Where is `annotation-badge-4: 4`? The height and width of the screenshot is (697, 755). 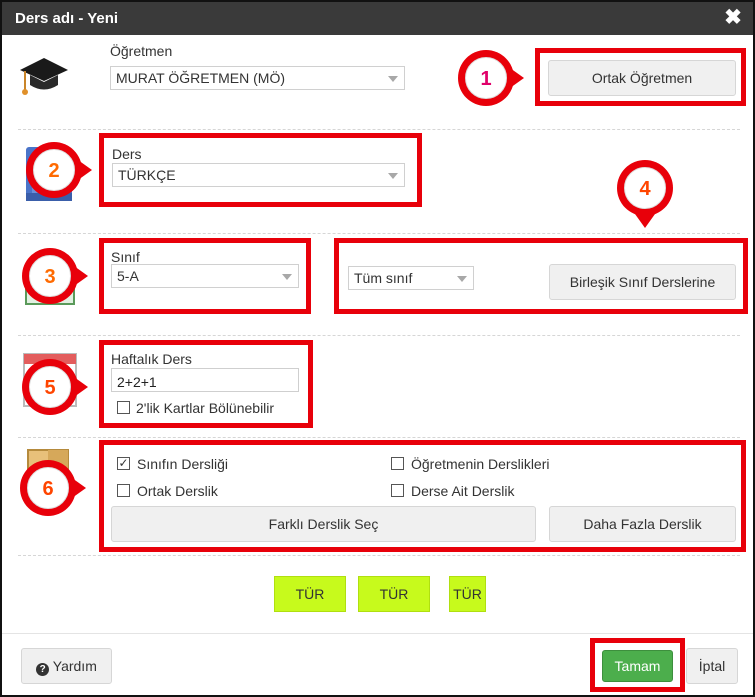
annotation-badge-4: 4 is located at coordinates (645, 194).